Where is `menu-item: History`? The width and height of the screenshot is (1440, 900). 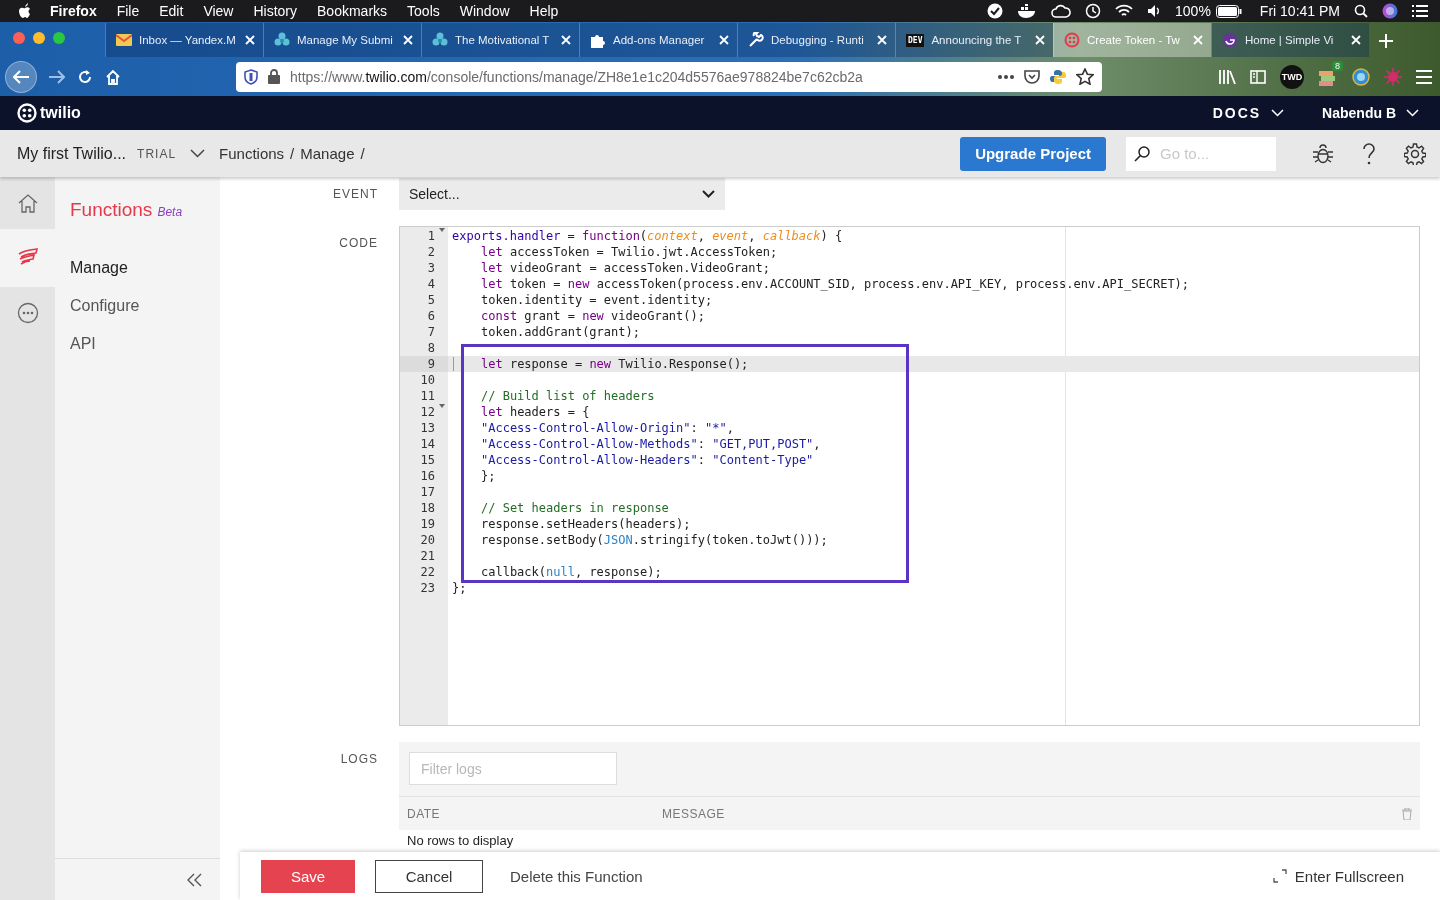
menu-item: History is located at coordinates (275, 11).